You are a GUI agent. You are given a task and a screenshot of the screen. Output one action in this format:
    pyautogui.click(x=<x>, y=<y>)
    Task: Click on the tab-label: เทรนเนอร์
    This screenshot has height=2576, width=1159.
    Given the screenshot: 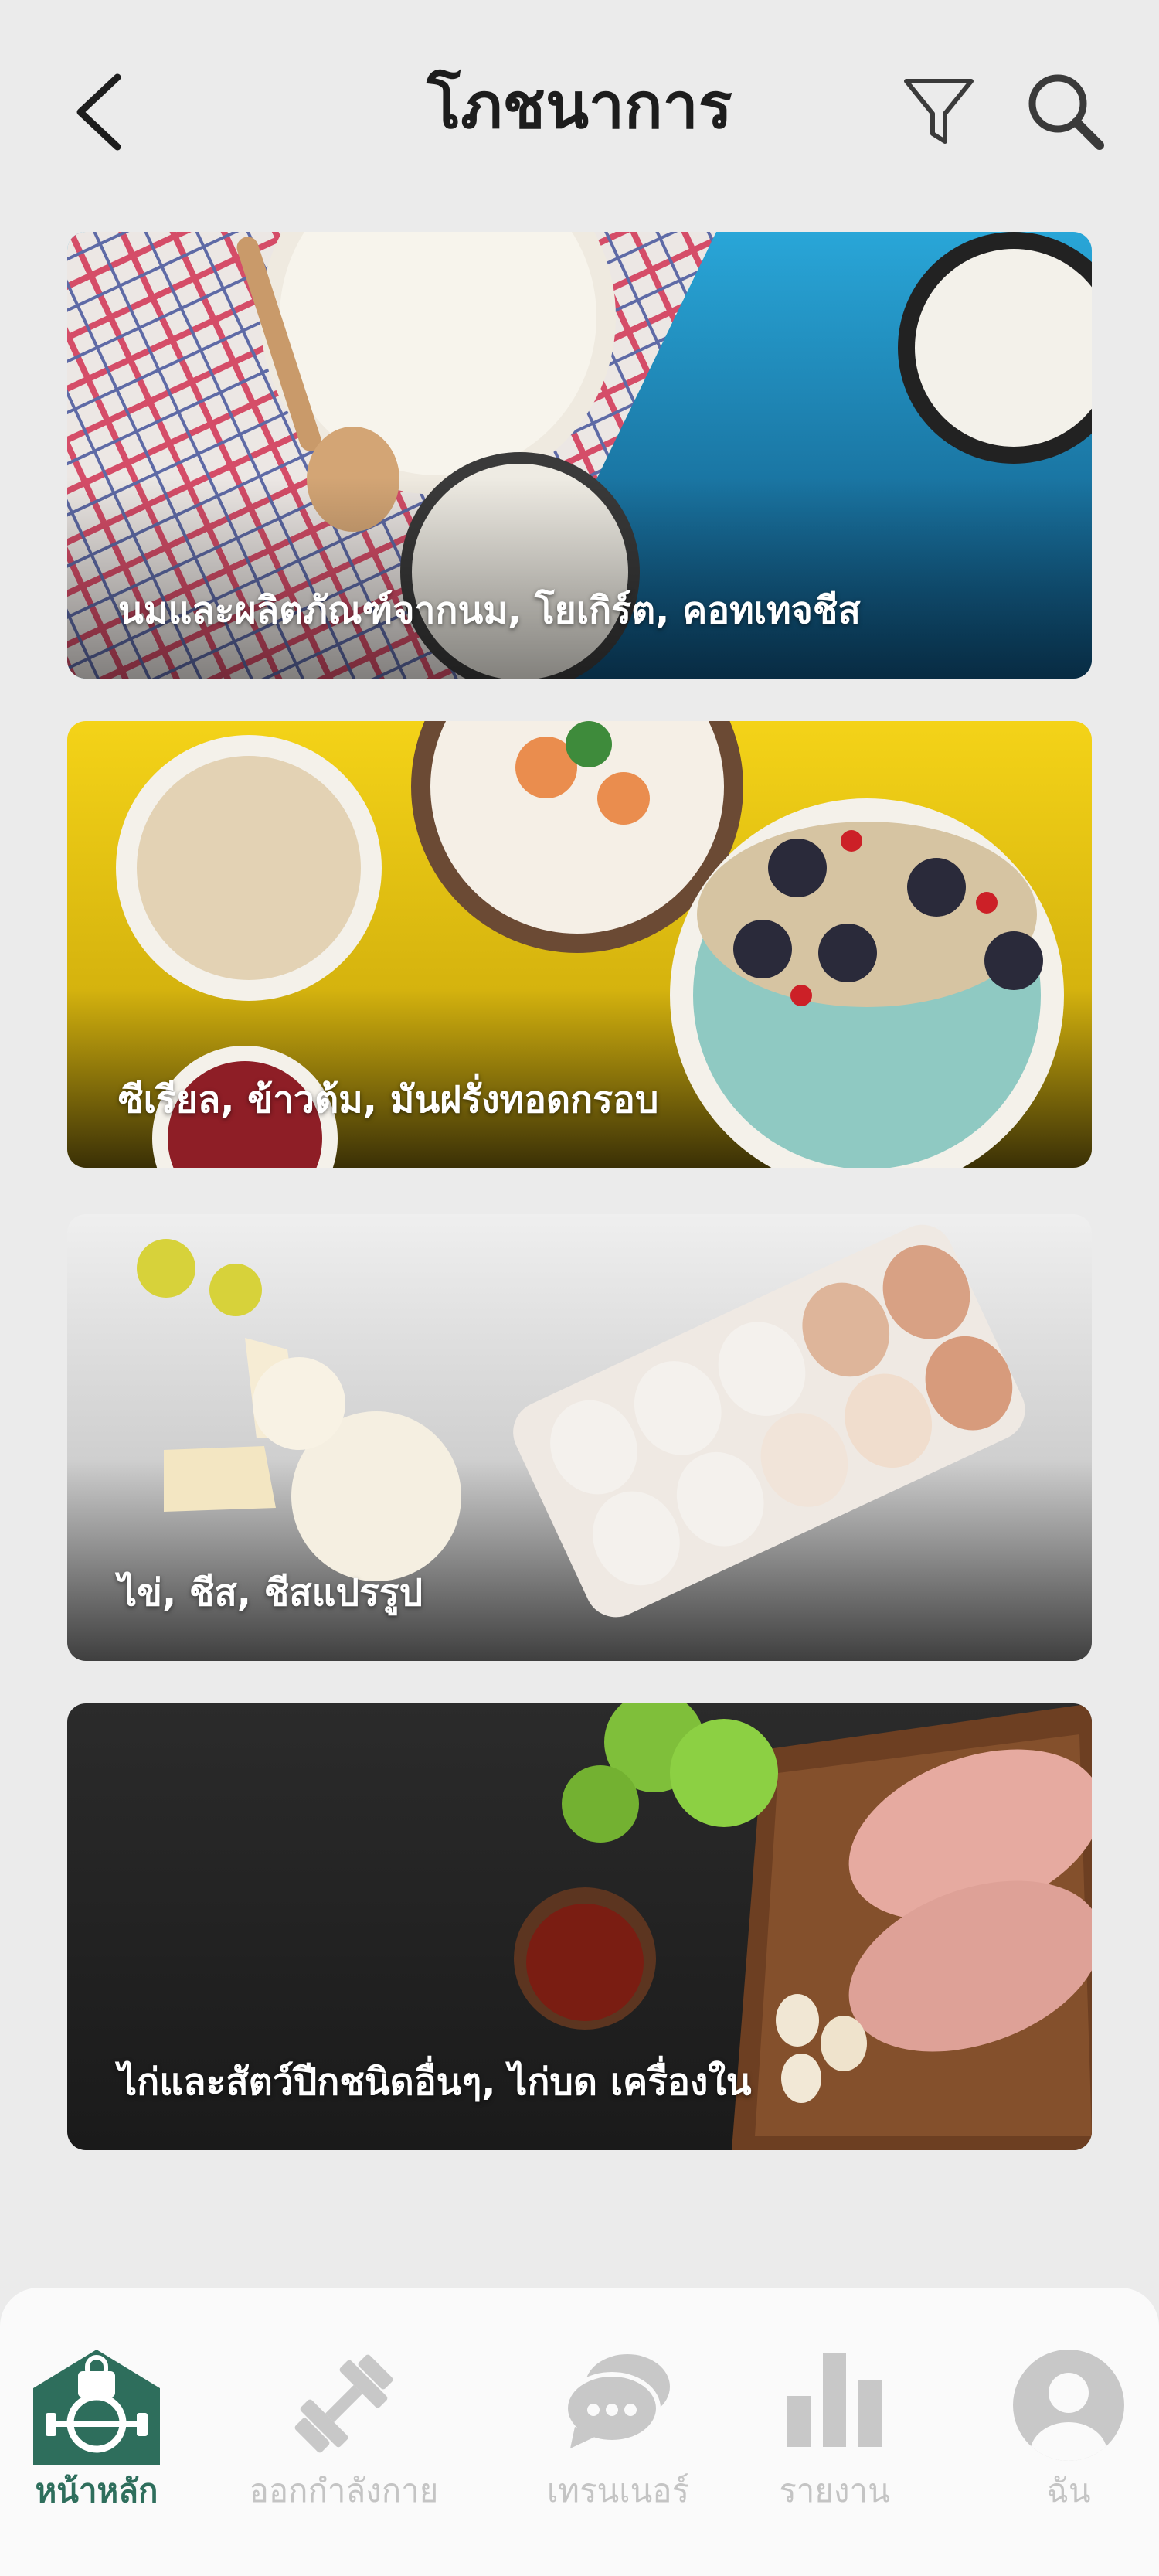 What is the action you would take?
    pyautogui.click(x=618, y=2491)
    